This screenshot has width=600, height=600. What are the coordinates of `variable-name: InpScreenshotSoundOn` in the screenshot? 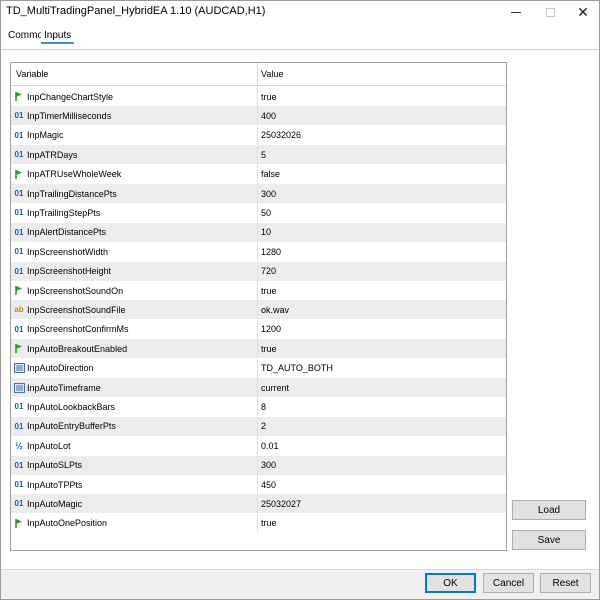 It's located at (75, 290).